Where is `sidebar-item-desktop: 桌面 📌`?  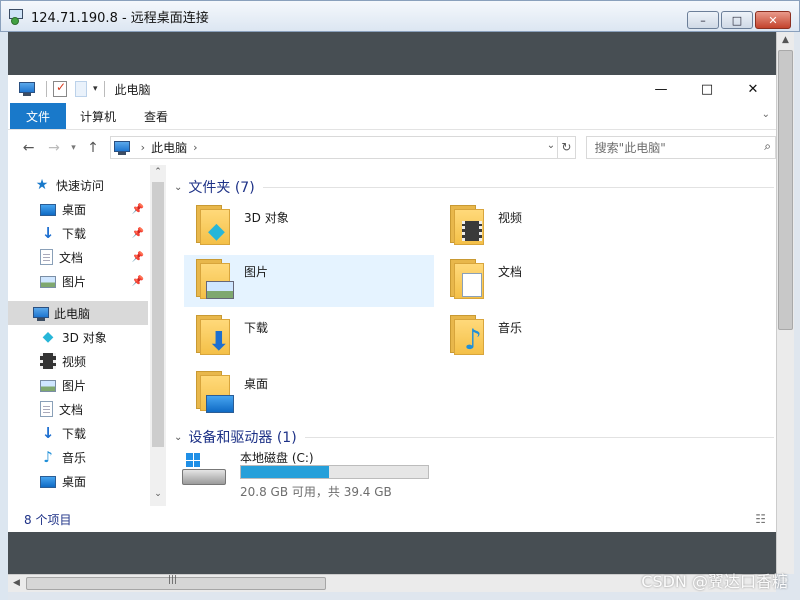 sidebar-item-desktop: 桌面 📌 is located at coordinates (78, 209).